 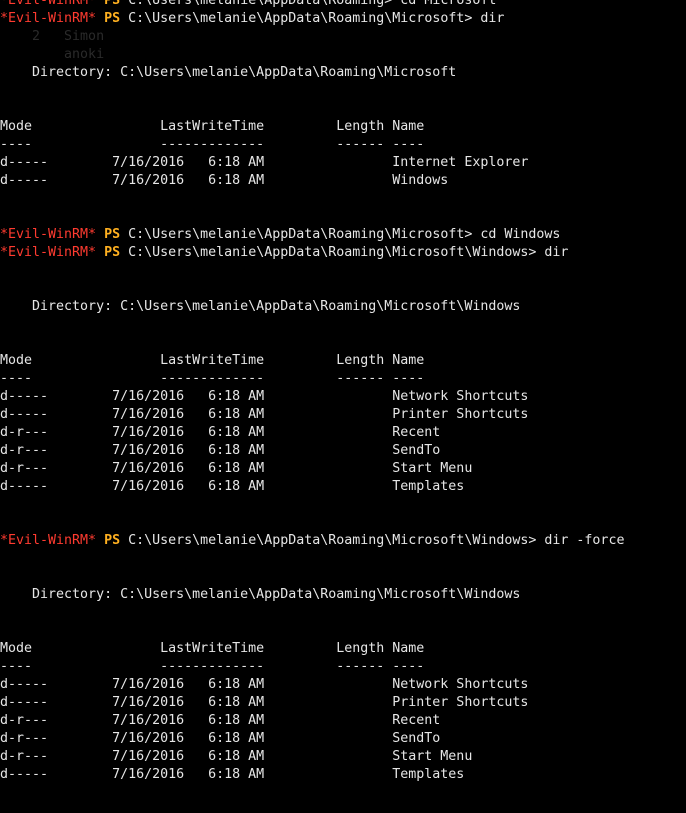 I want to click on ghost-text-line: anoki, so click(x=52, y=54).